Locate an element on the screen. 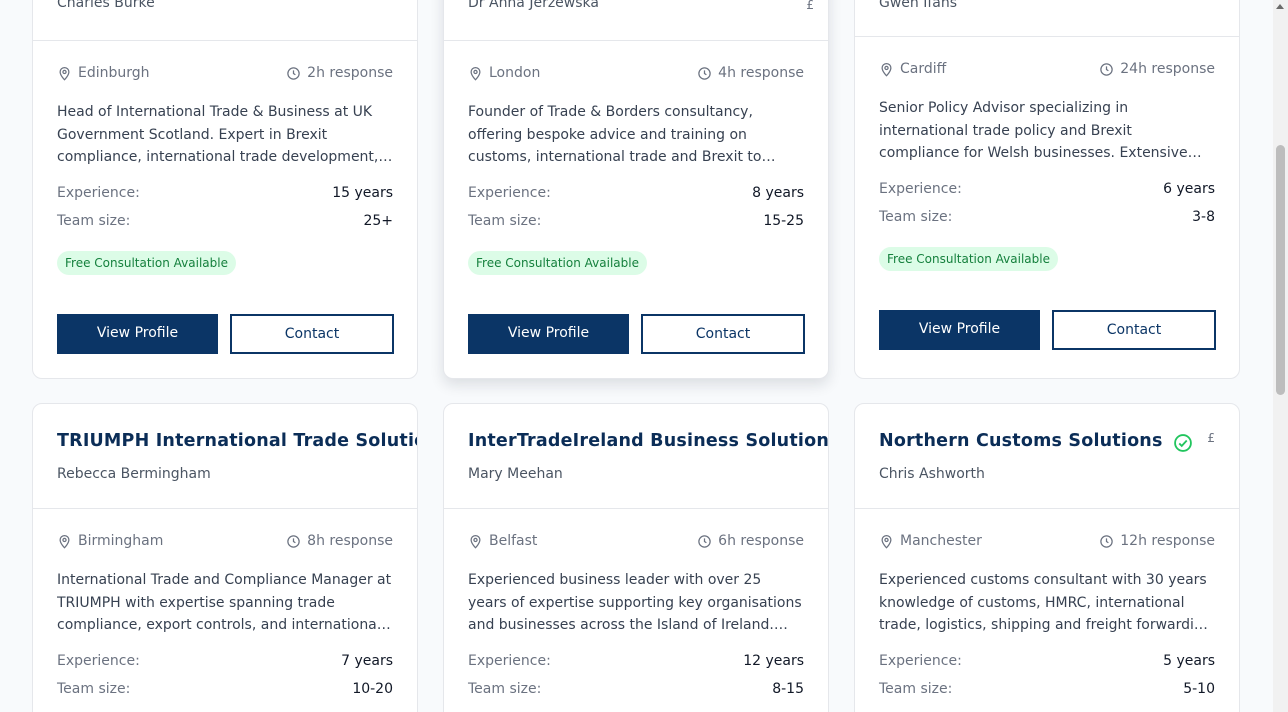 The image size is (1288, 712). experience-value: 5 years is located at coordinates (1189, 661).